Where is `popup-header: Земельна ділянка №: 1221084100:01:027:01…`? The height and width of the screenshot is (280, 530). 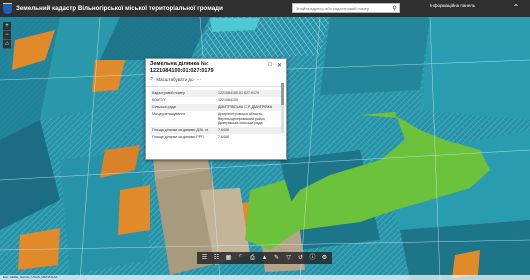 popup-header: Земельна ділянка №: 1221084100:01:027:01… is located at coordinates (216, 67).